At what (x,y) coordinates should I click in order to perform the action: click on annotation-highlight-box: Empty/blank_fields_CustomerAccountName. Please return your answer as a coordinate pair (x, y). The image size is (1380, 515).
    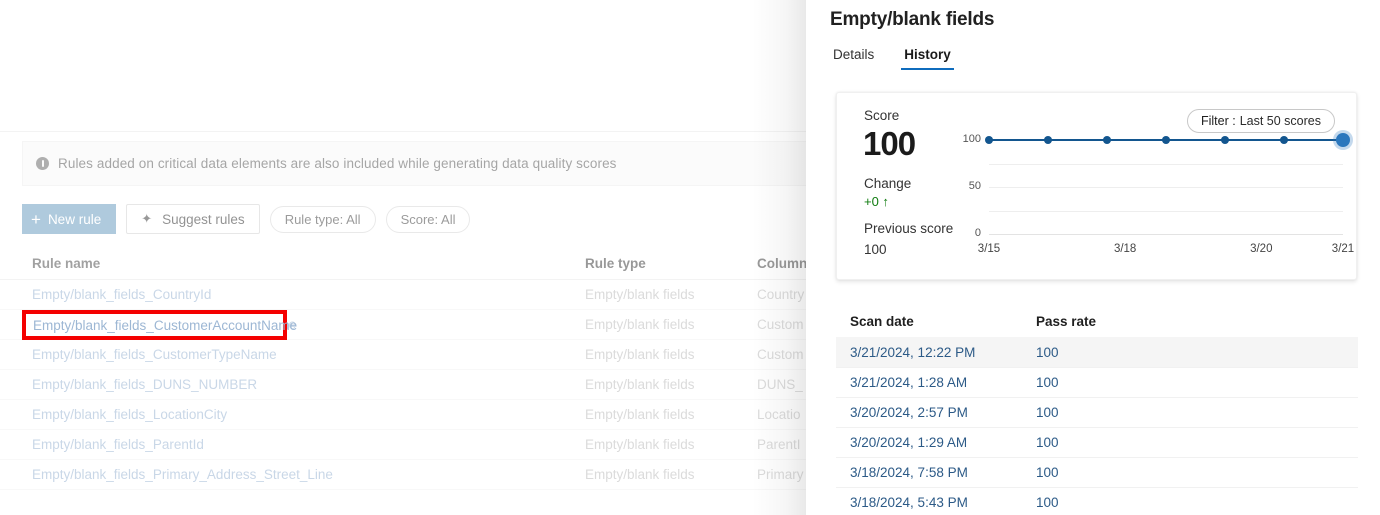
    Looking at the image, I should click on (159, 325).